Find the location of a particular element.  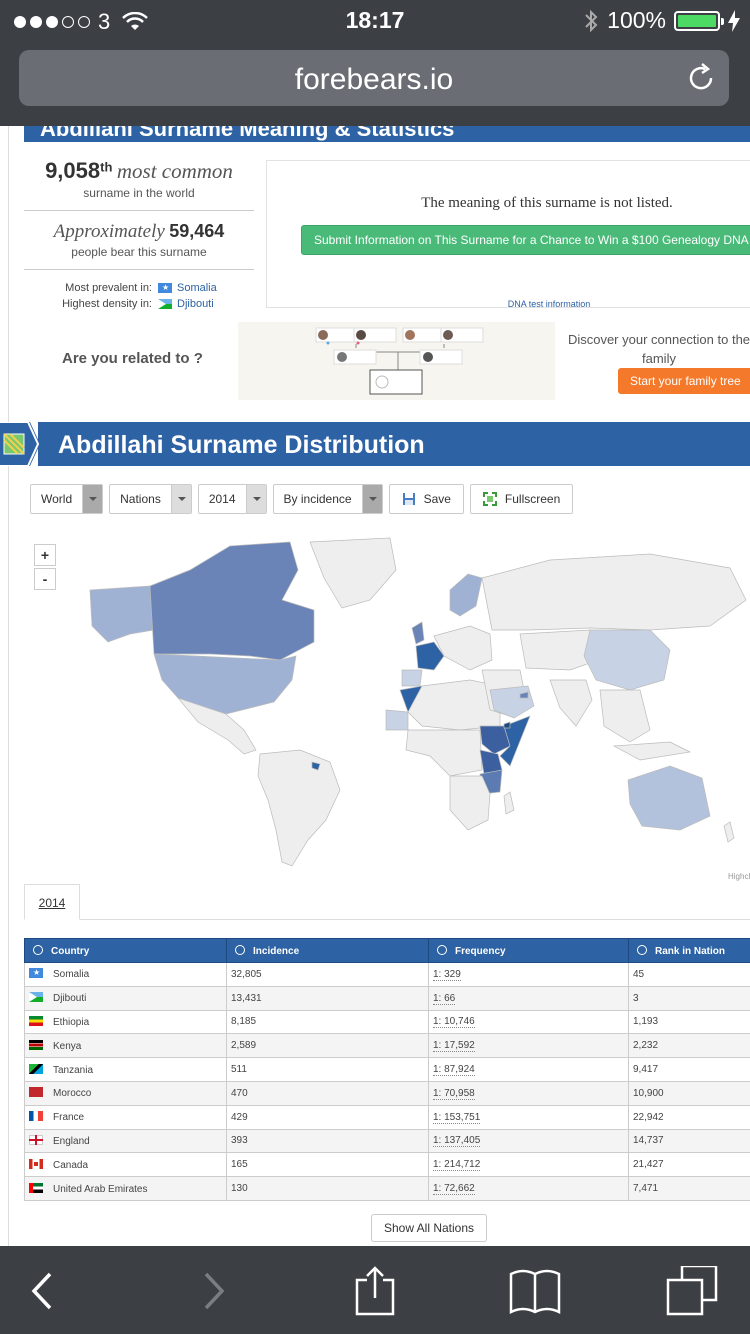

level-select: Nations is located at coordinates (150, 499).